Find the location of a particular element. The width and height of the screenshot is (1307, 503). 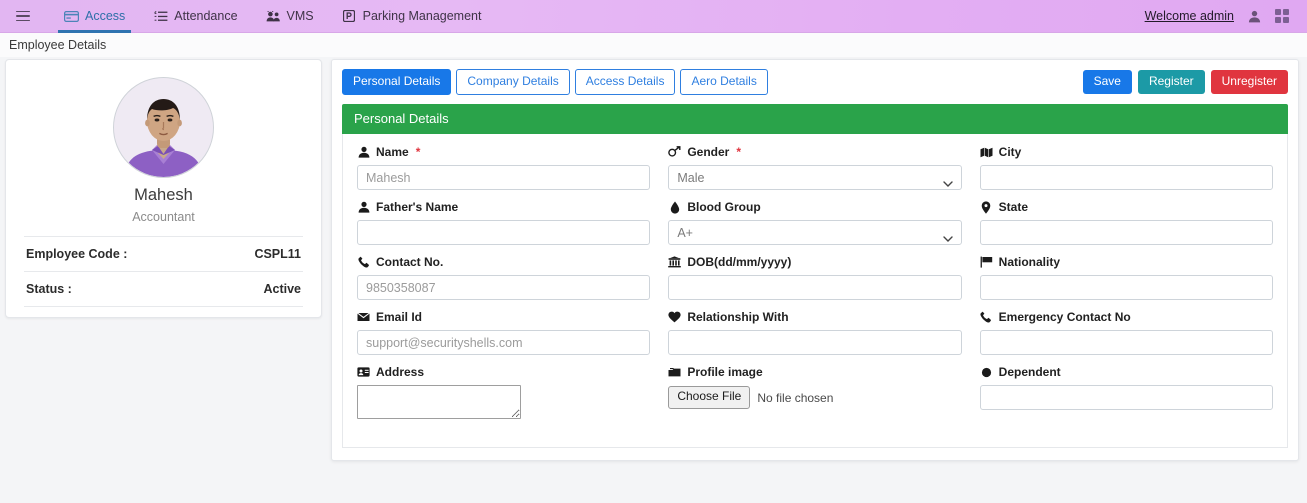

label-text: City is located at coordinates (1010, 152).